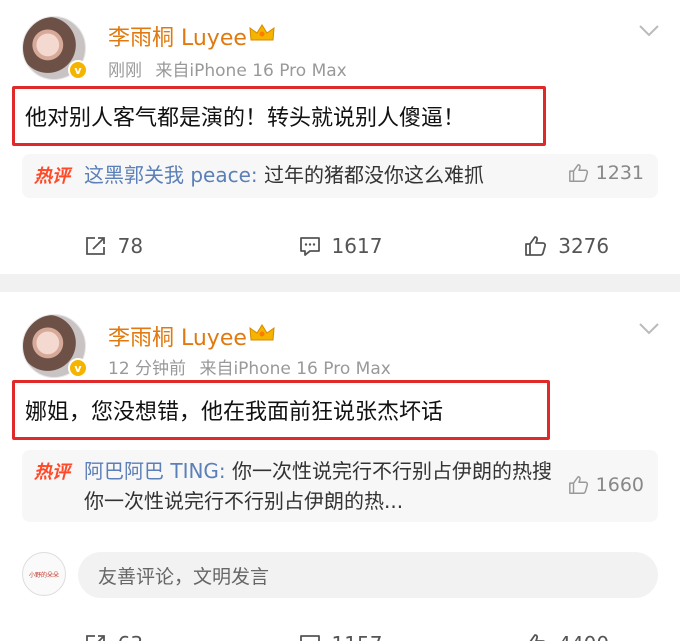 This screenshot has width=680, height=641. I want to click on comment-input: 友善评论，文明发言, so click(368, 575).